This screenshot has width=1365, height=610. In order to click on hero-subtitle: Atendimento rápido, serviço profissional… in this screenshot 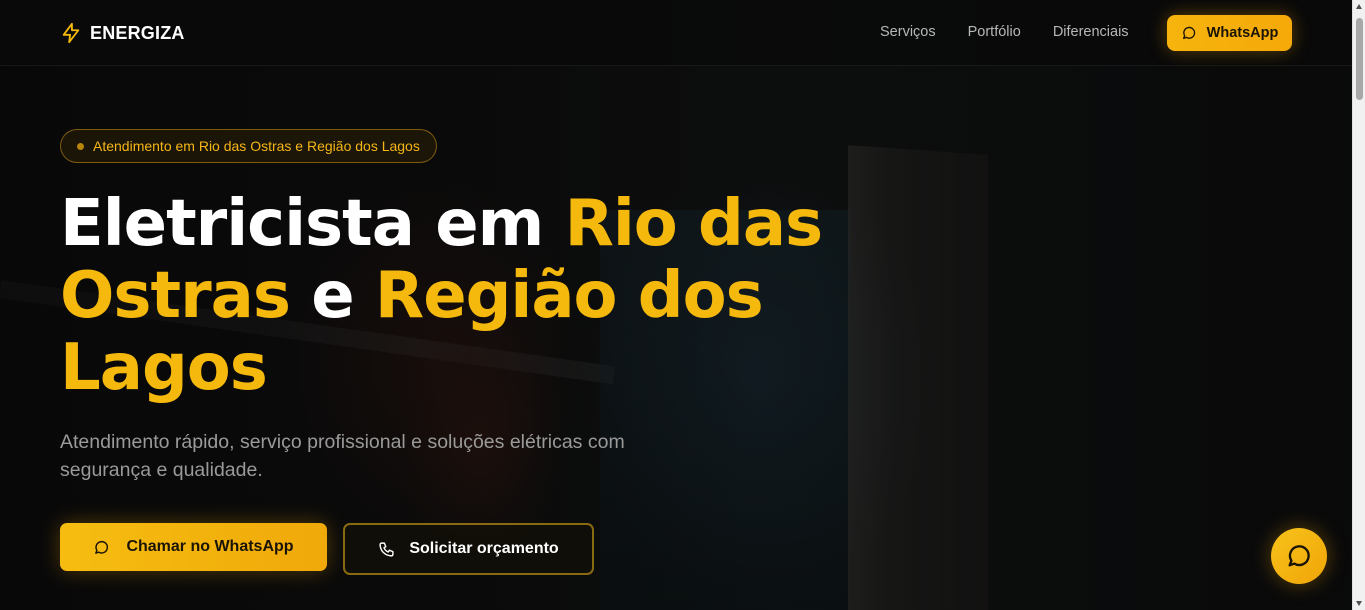, I will do `click(342, 456)`.